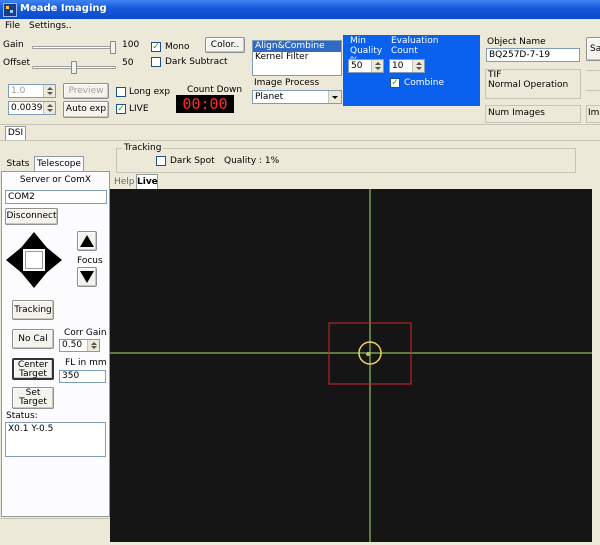 The width and height of the screenshot is (600, 545). I want to click on process-list-item: Kernel Filter, so click(297, 57).